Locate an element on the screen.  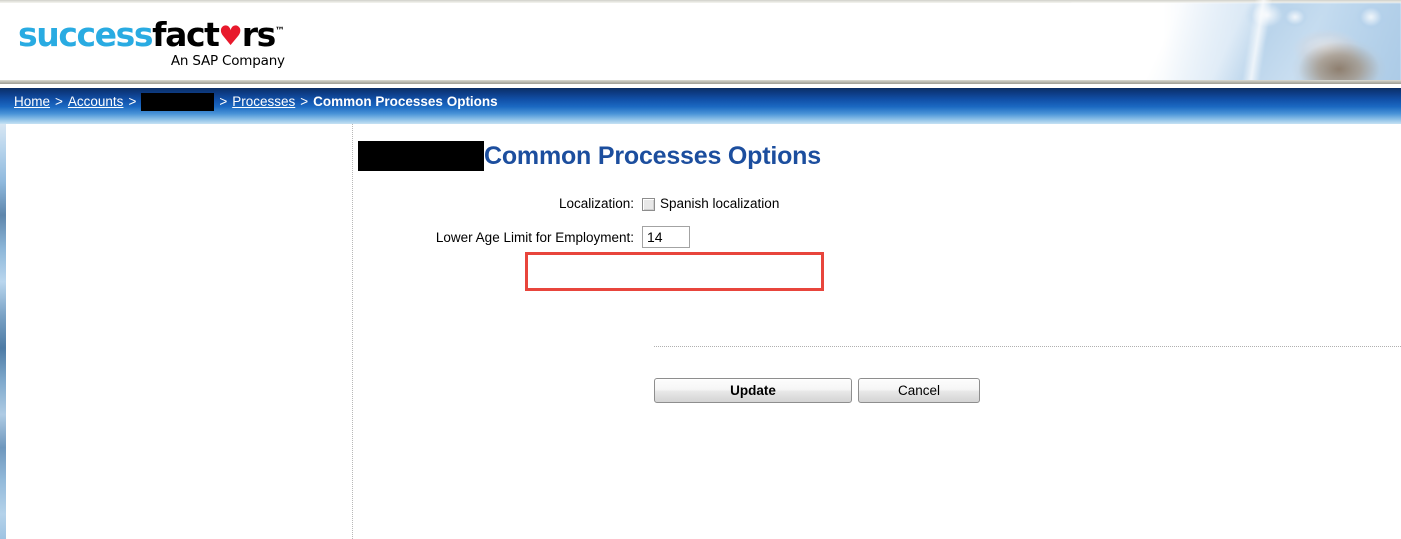
masthead-bottom-border is located at coordinates (700, 82).